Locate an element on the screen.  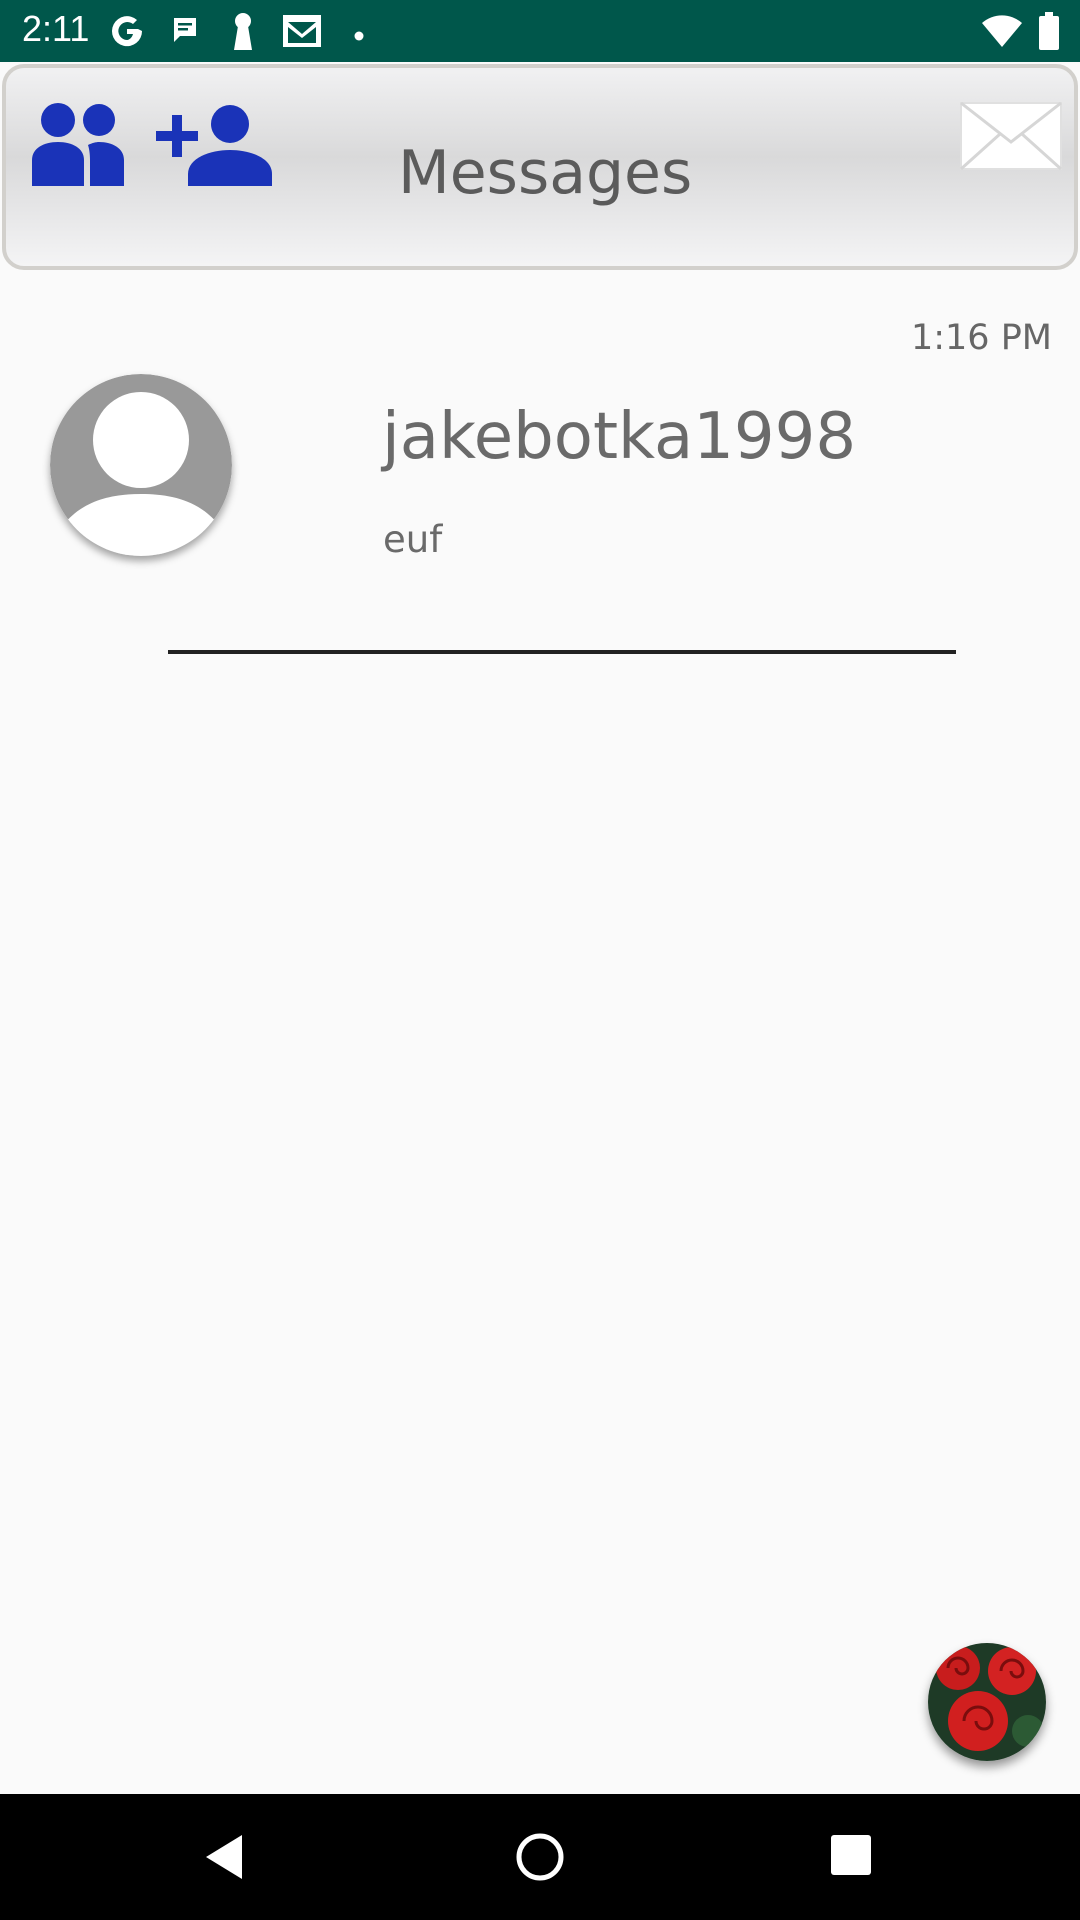
navigation-bar is located at coordinates (540, 1857).